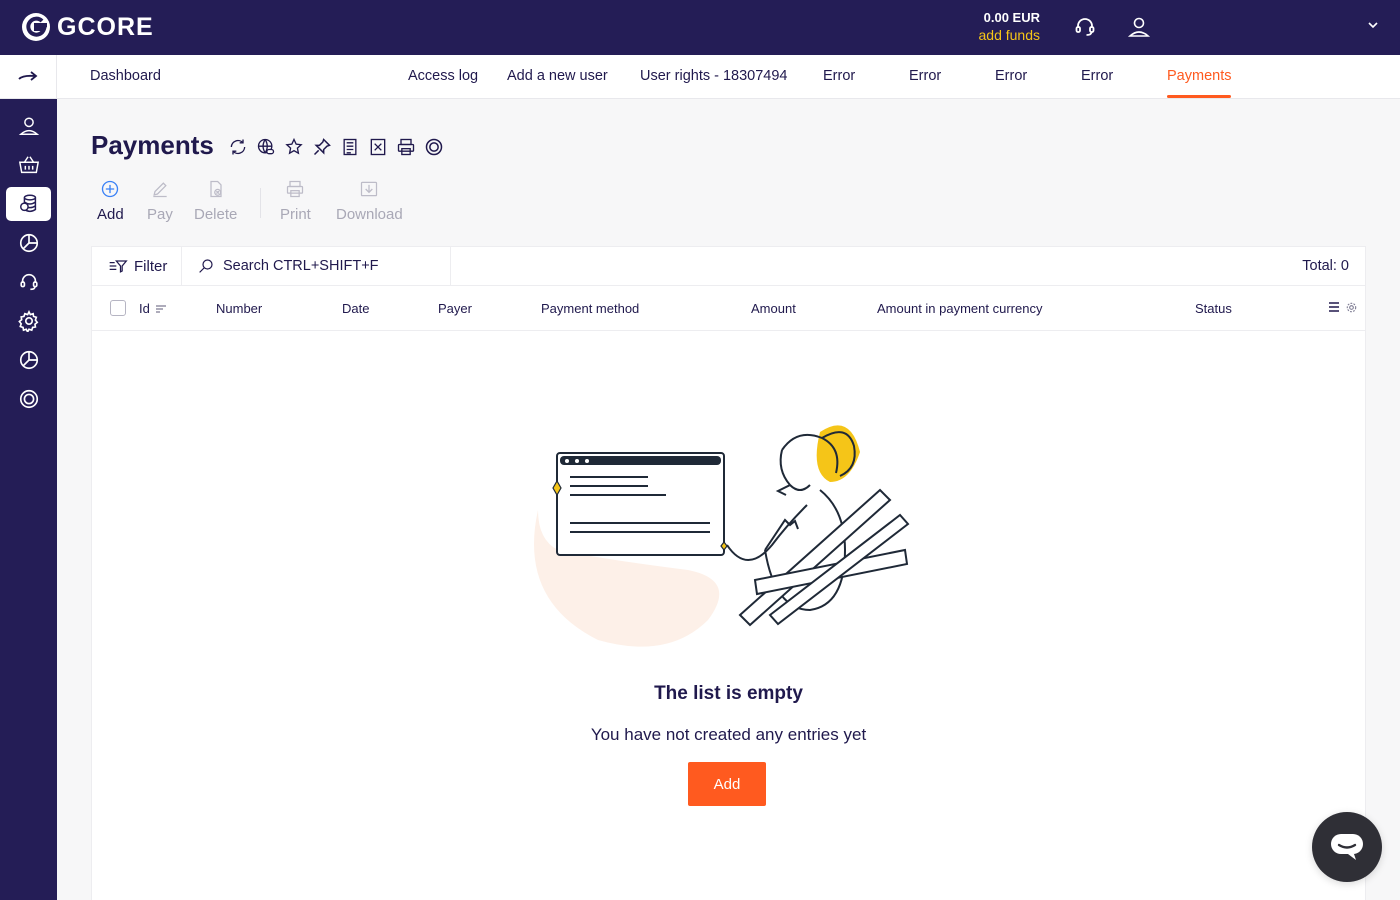 This screenshot has height=900, width=1400. I want to click on tab-access-log: Access log, so click(443, 76).